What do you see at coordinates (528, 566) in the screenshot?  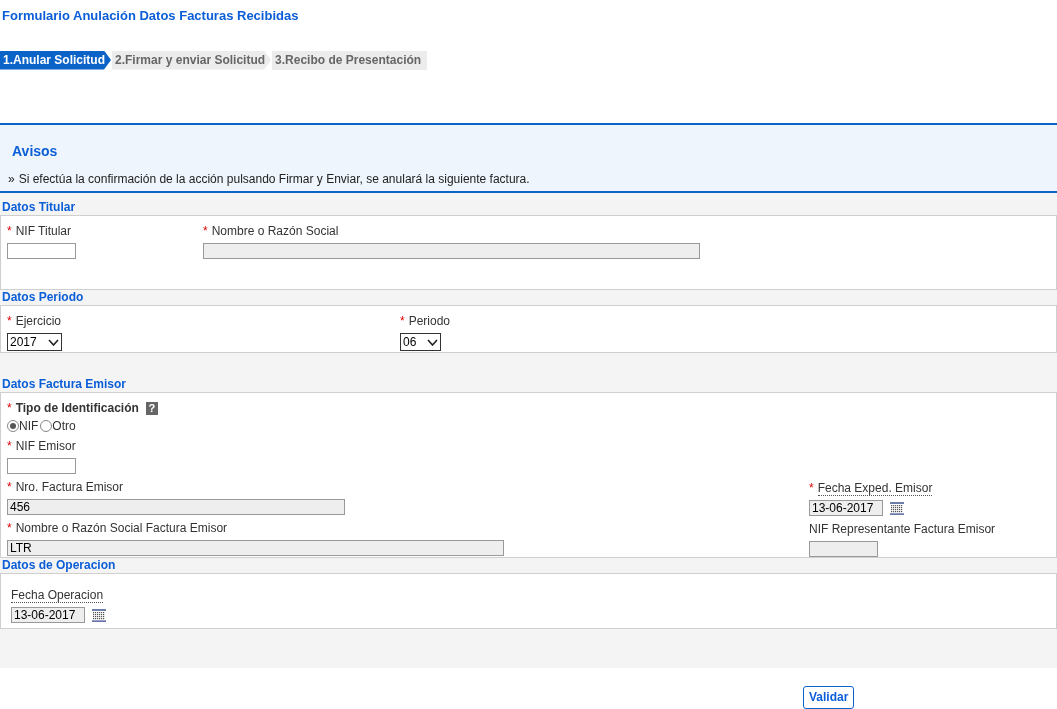 I see `section-heading: Datos de Operacion` at bounding box center [528, 566].